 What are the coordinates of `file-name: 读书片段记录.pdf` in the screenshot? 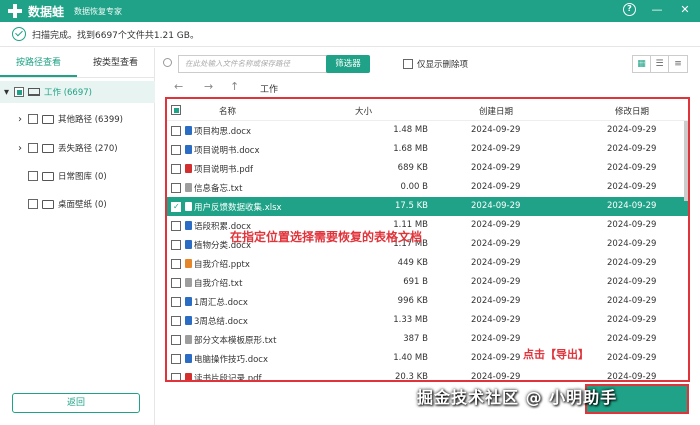 It's located at (228, 378).